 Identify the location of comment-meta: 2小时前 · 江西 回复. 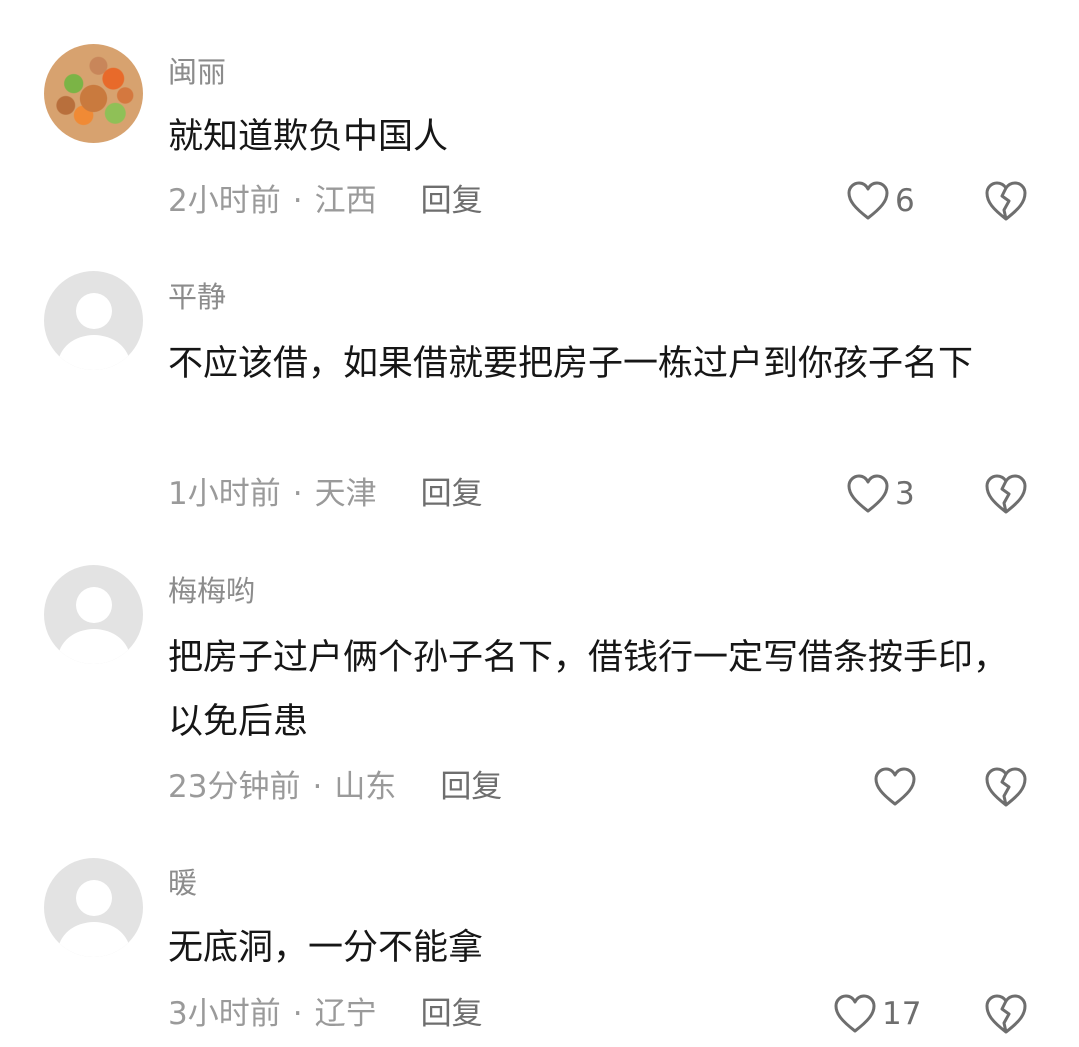
(325, 201).